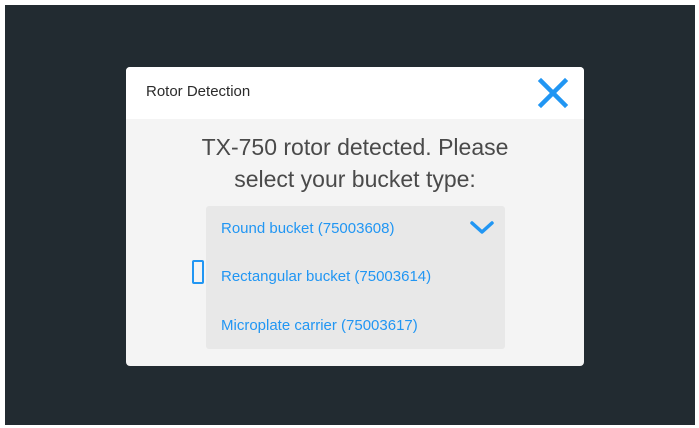 The width and height of the screenshot is (699, 428). I want to click on prompt-line-1: TX-750 rotor detected. Please, so click(355, 147).